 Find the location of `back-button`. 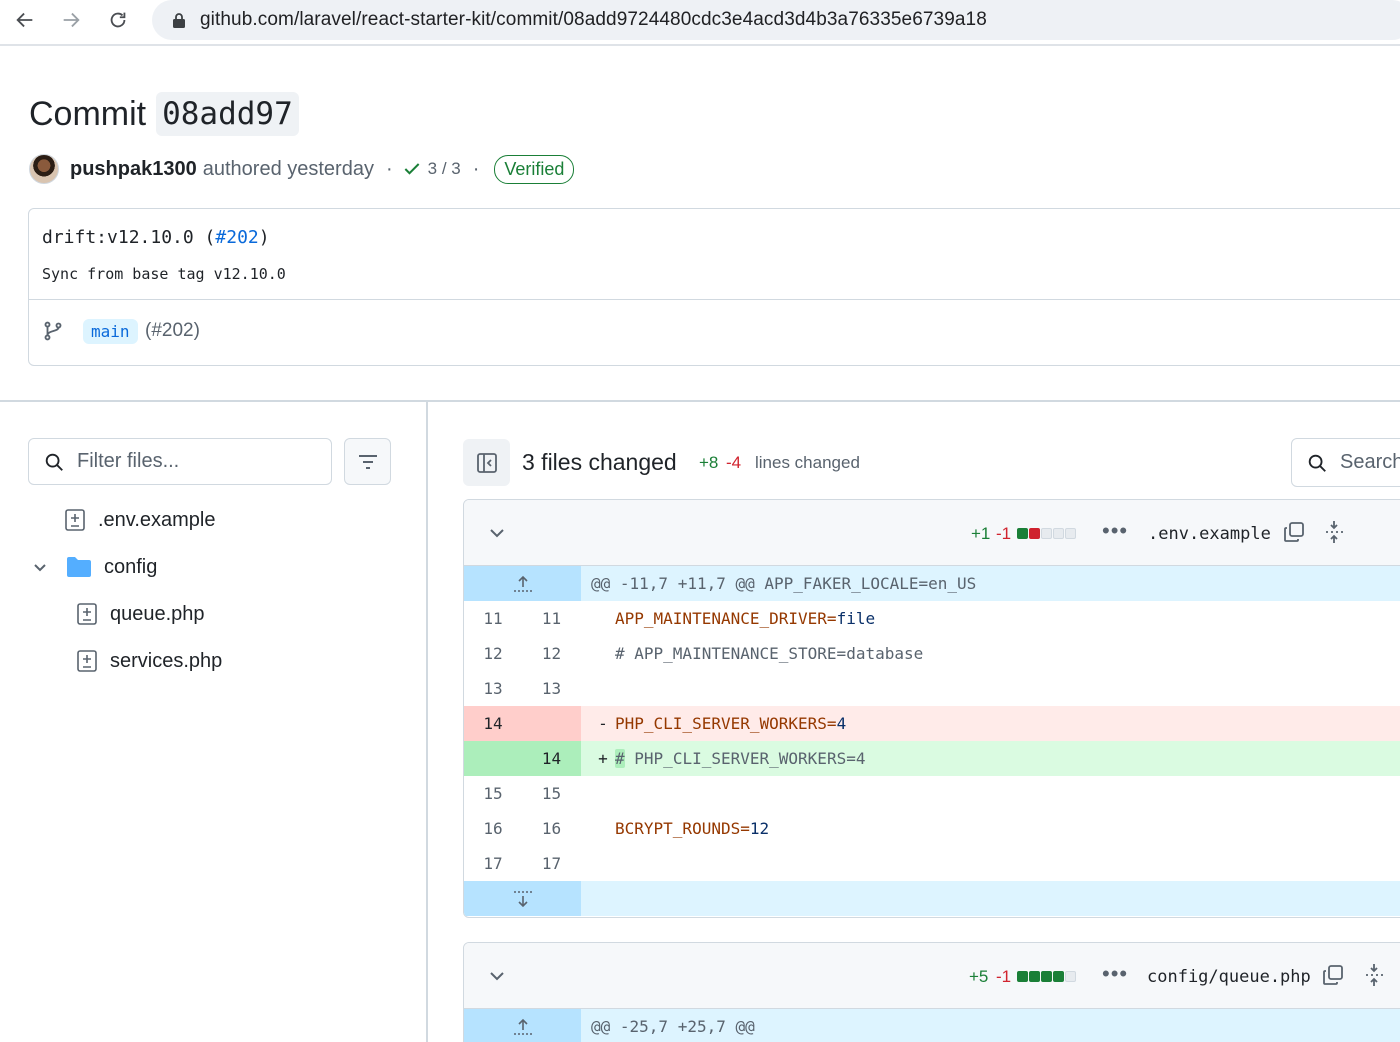

back-button is located at coordinates (25, 20).